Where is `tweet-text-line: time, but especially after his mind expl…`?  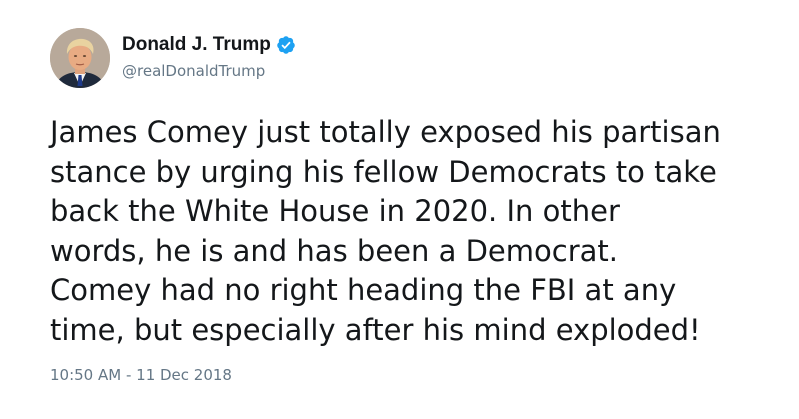 tweet-text-line: time, but especially after his mind expl… is located at coordinates (375, 329).